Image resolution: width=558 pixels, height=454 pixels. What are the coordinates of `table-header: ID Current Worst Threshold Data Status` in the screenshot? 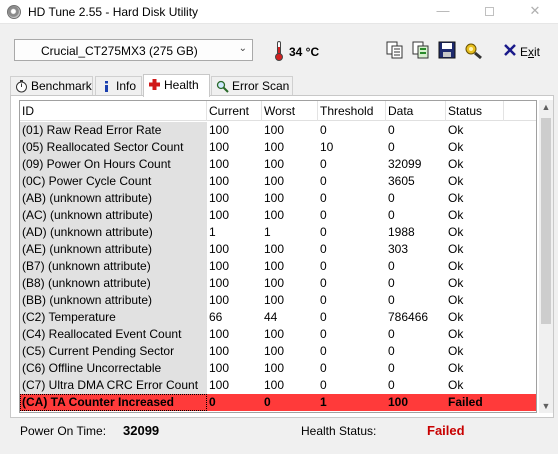 It's located at (278, 111).